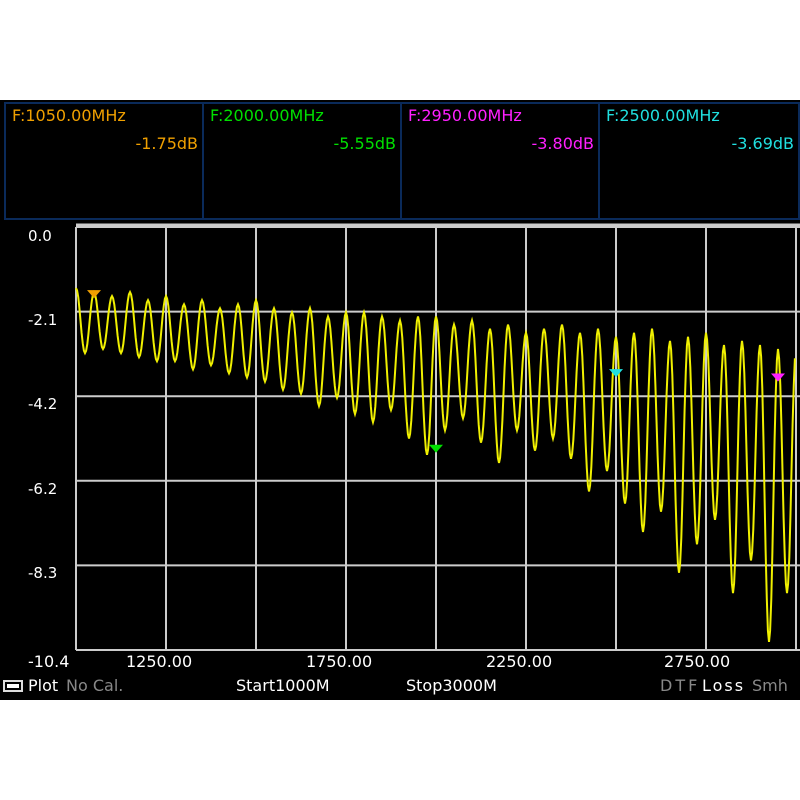 Image resolution: width=800 pixels, height=800 pixels. Describe the element at coordinates (43, 320) in the screenshot. I see `y-tick: -2.1` at that location.